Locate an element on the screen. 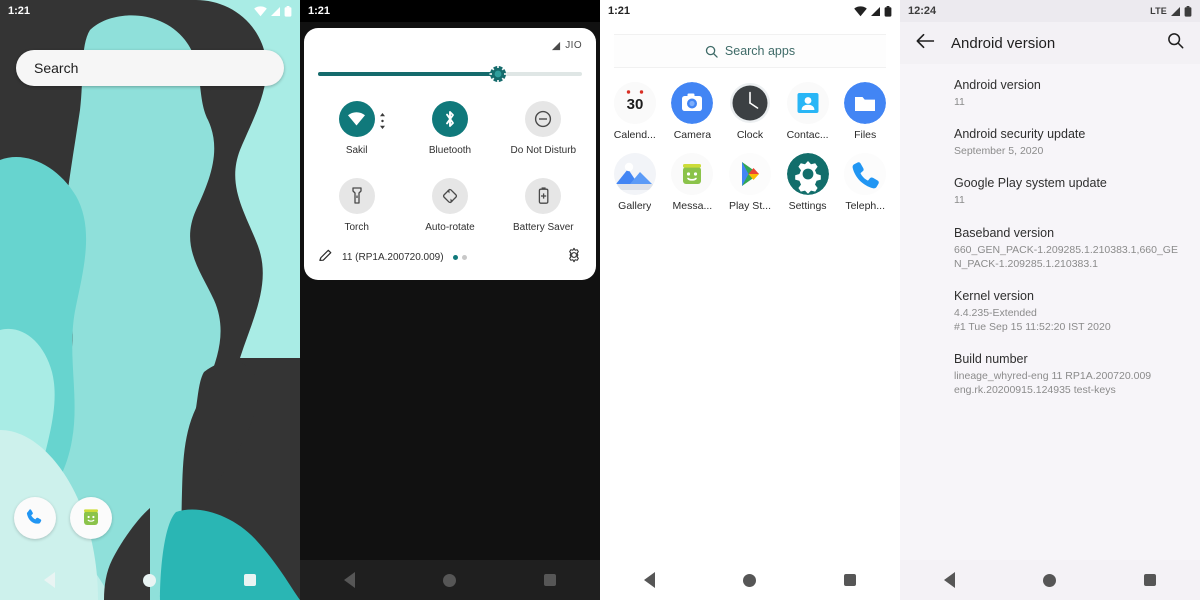 This screenshot has height=600, width=1200. quick-tile-dnd: Do Not Disturb is located at coordinates (543, 128).